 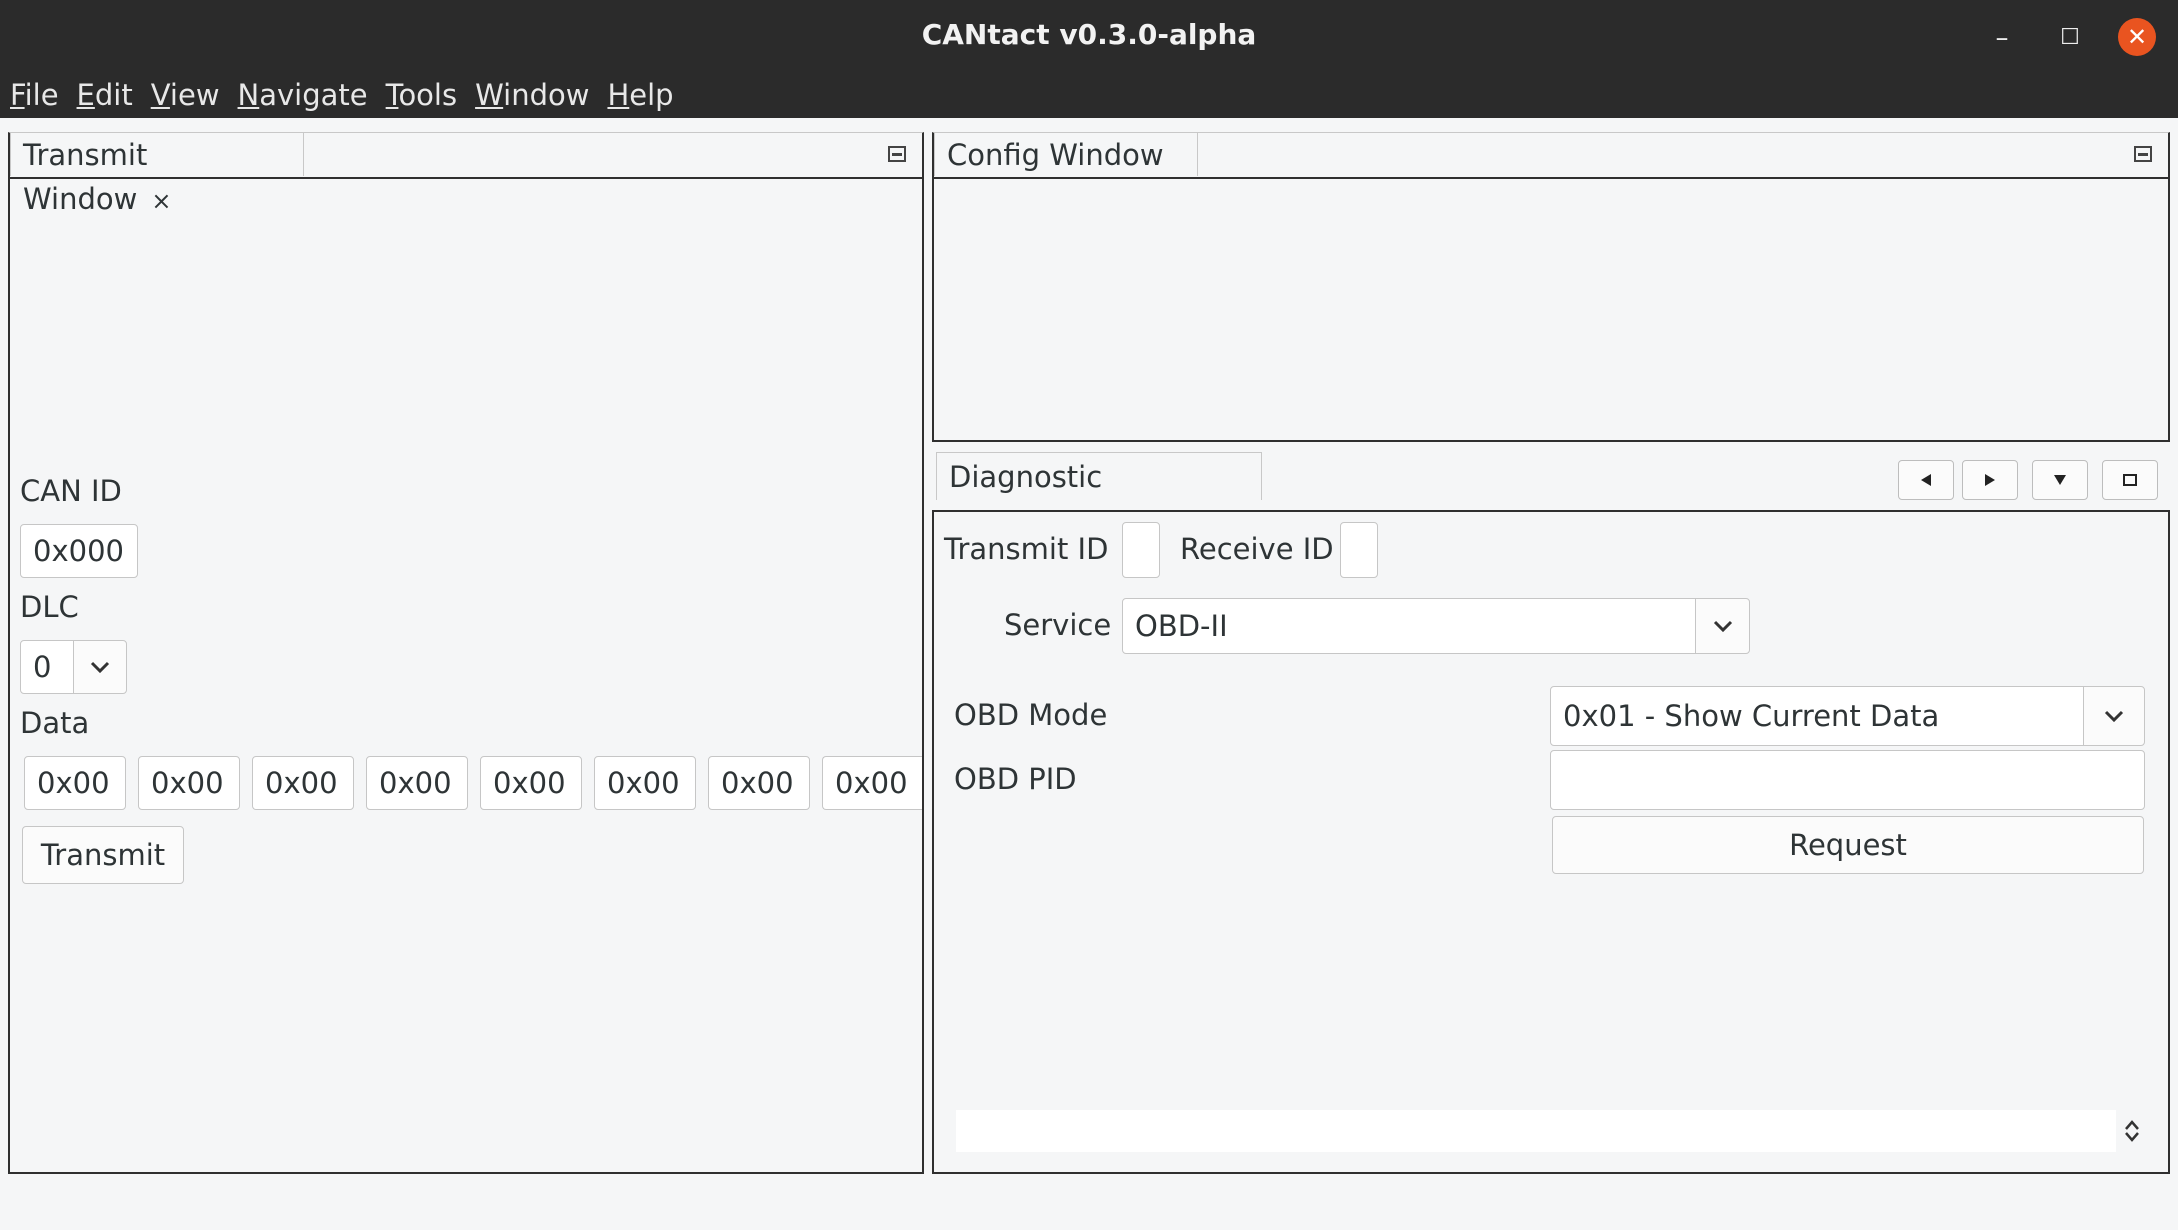 What do you see at coordinates (71, 491) in the screenshot?
I see `can-id-label: CAN ID` at bounding box center [71, 491].